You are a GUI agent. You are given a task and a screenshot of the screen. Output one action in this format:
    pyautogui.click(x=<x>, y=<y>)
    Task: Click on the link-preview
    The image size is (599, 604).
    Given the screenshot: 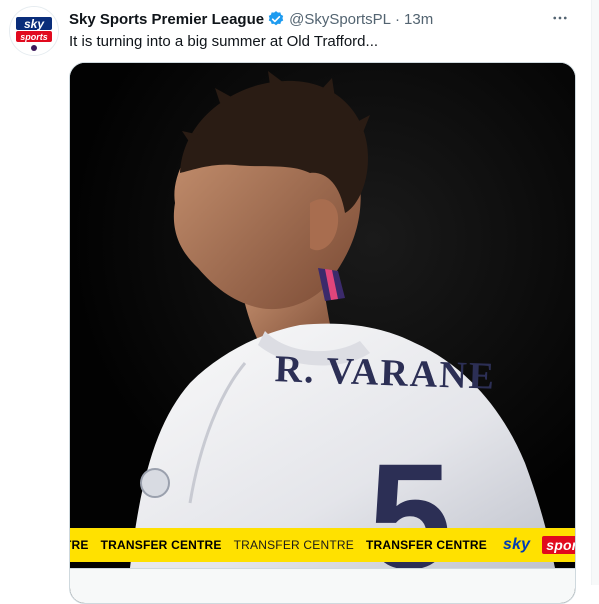 What is the action you would take?
    pyautogui.click(x=322, y=585)
    